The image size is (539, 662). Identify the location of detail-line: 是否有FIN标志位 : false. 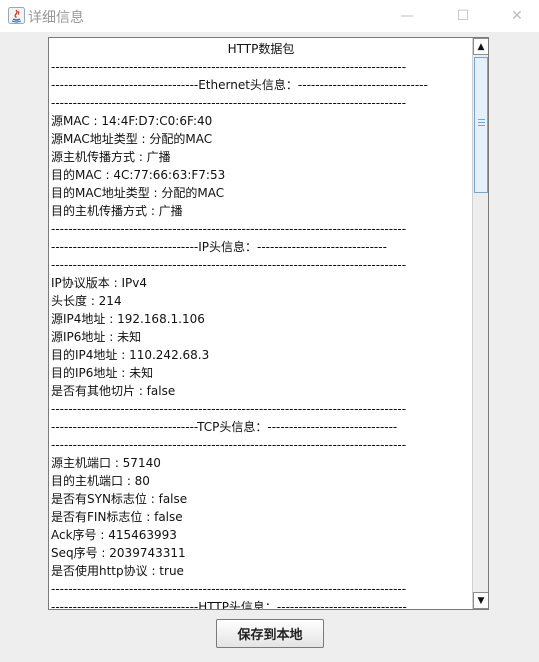
(117, 517).